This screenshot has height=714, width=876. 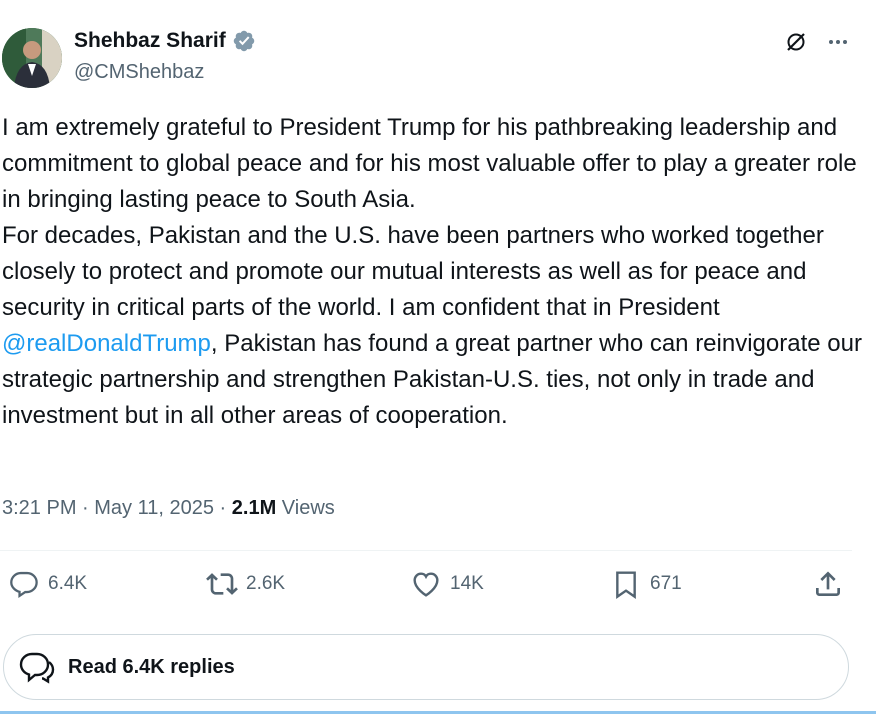 I want to click on read-replies-button: Read 6.4K replies, so click(x=426, y=667).